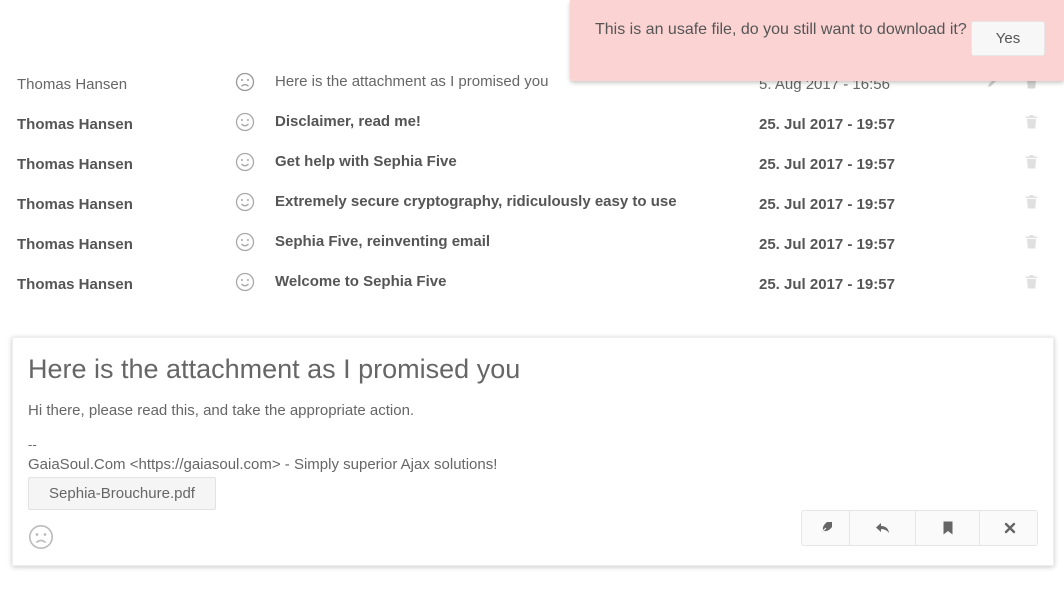 The width and height of the screenshot is (1064, 604). I want to click on reply-button, so click(883, 528).